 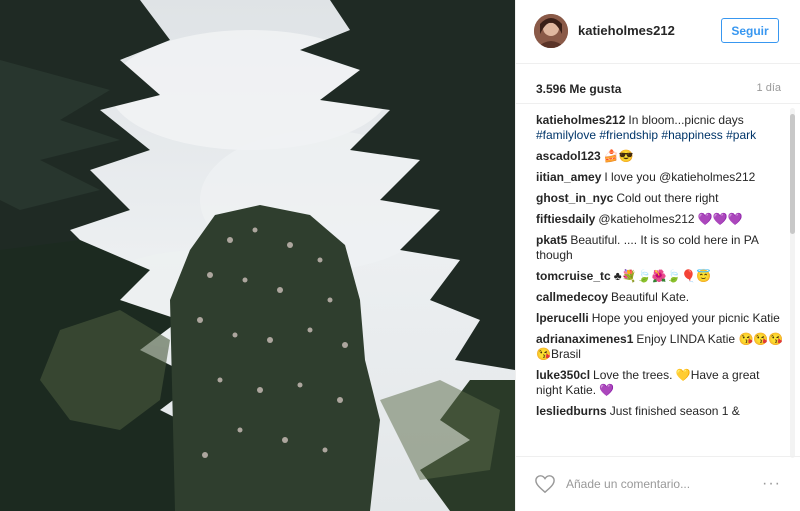 I want to click on caption-text: In bloom...picnic days, so click(x=686, y=120).